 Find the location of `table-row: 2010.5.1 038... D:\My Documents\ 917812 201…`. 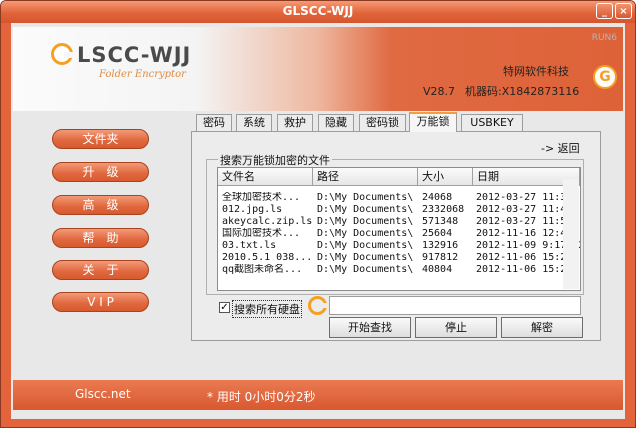

table-row: 2010.5.1 038... D:\My Documents\ 917812 201… is located at coordinates (399, 258).